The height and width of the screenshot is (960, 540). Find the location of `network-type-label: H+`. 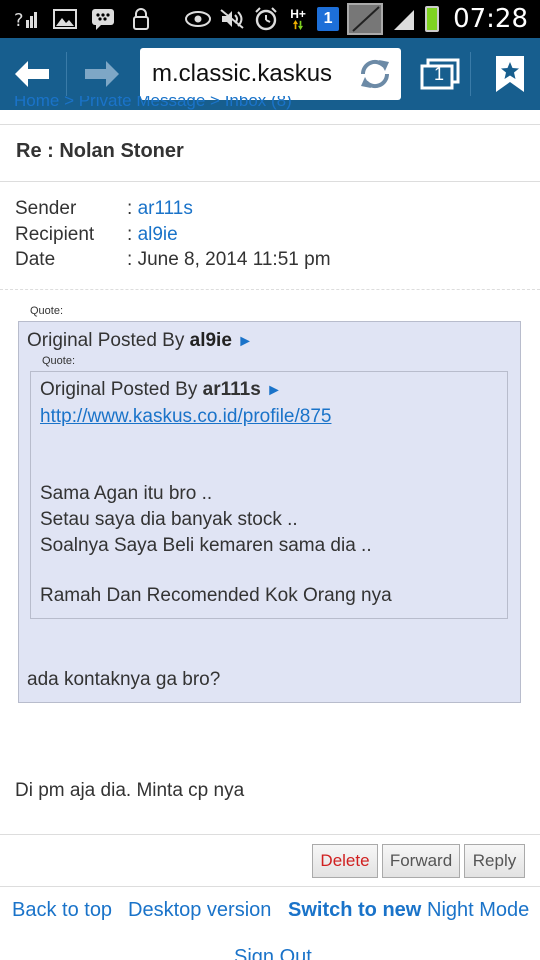

network-type-label: H+ is located at coordinates (298, 14).